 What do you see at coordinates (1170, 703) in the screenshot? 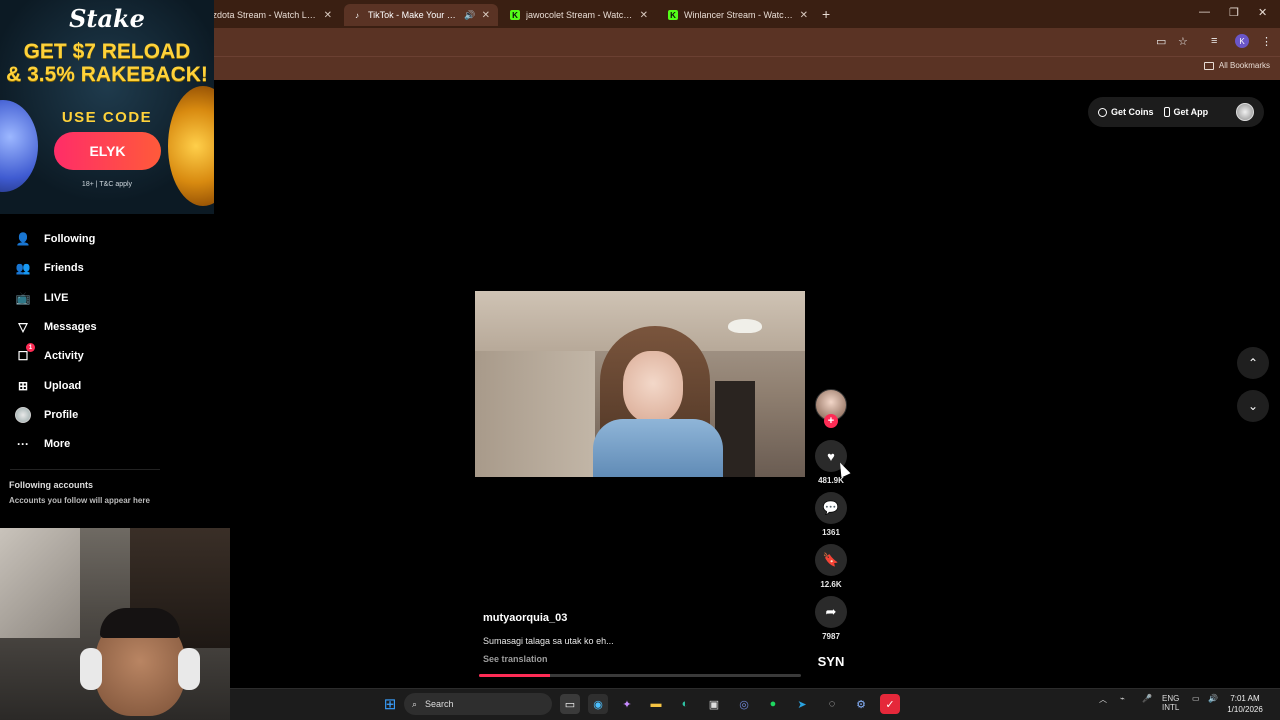
I see `language-indicator: ENG INTL` at bounding box center [1170, 703].